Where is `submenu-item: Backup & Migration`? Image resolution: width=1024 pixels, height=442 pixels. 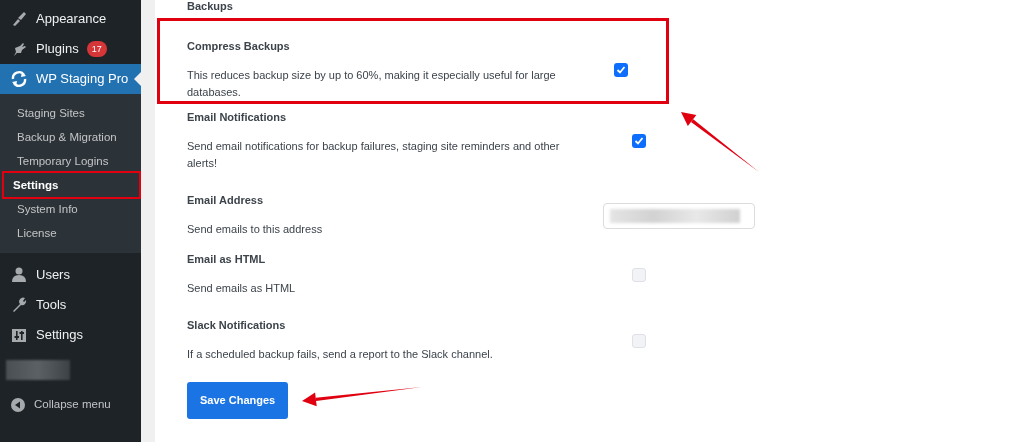 submenu-item: Backup & Migration is located at coordinates (71, 137).